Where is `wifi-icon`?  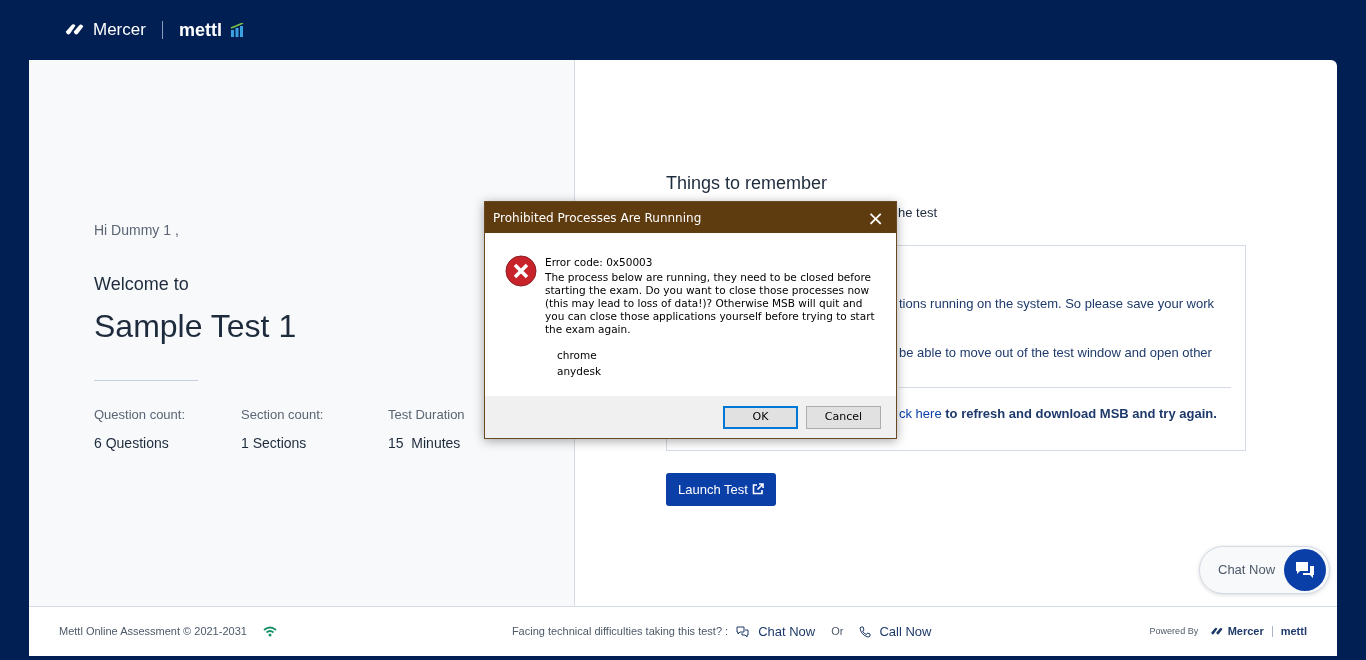 wifi-icon is located at coordinates (269, 631).